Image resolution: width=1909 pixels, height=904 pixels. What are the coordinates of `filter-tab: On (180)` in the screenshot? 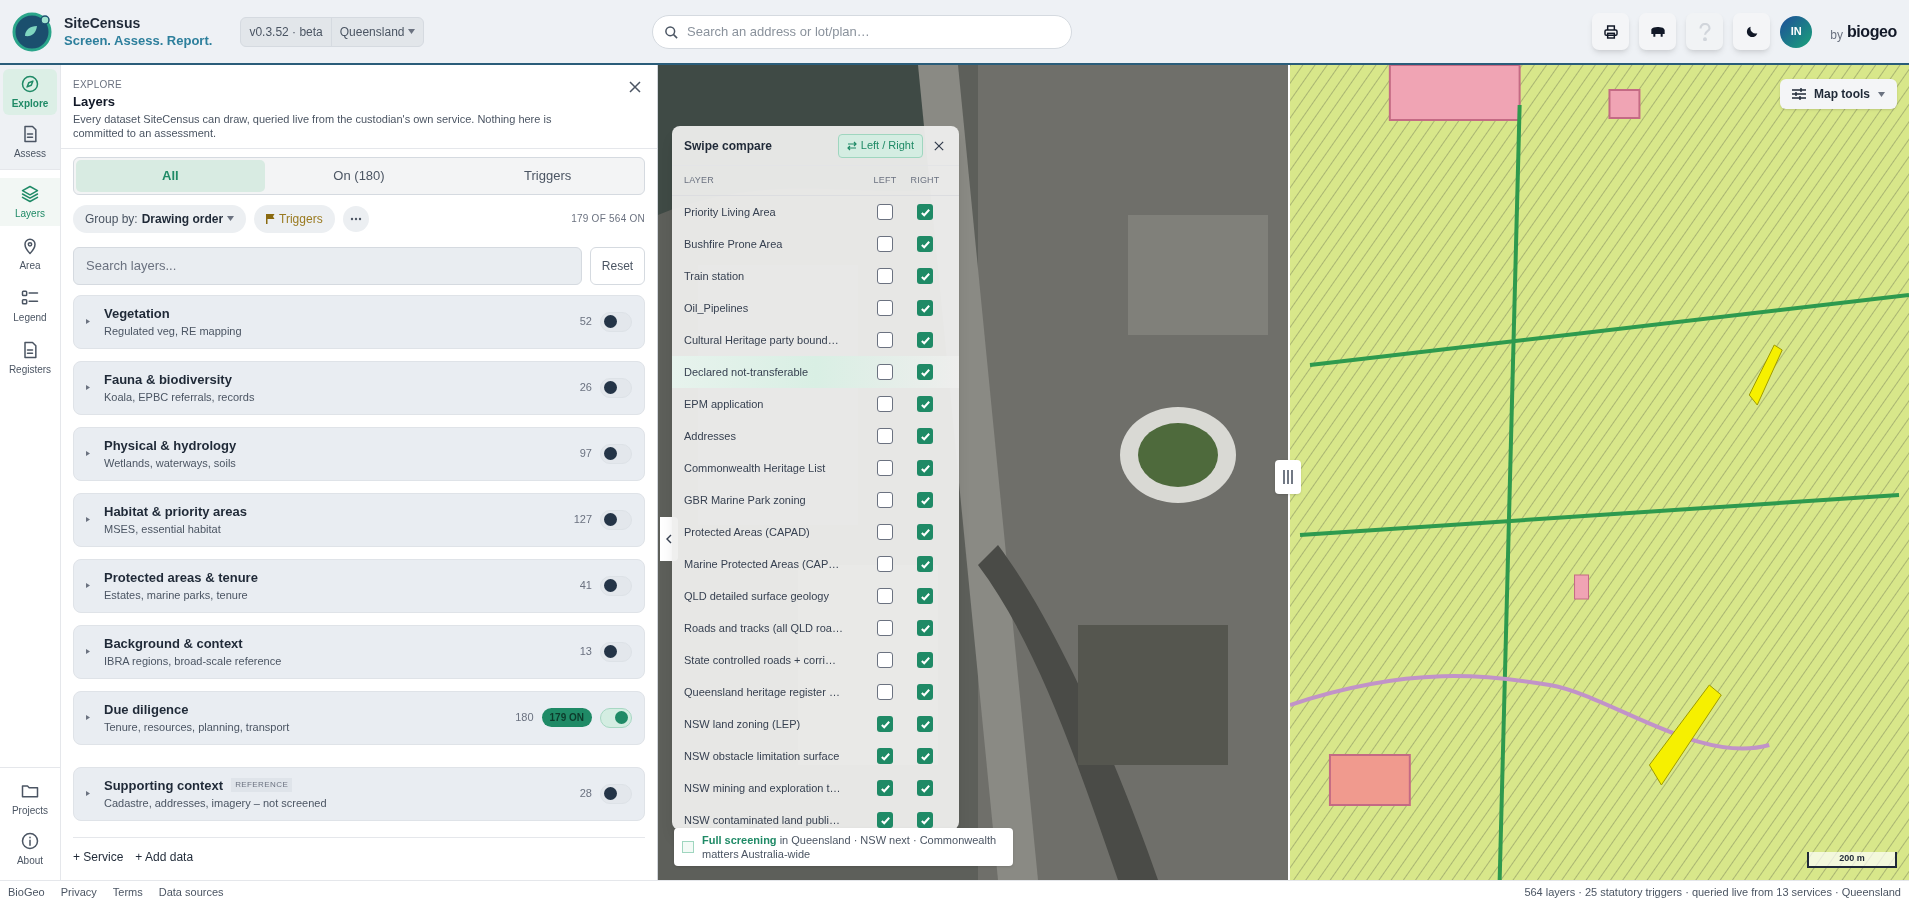 It's located at (359, 175).